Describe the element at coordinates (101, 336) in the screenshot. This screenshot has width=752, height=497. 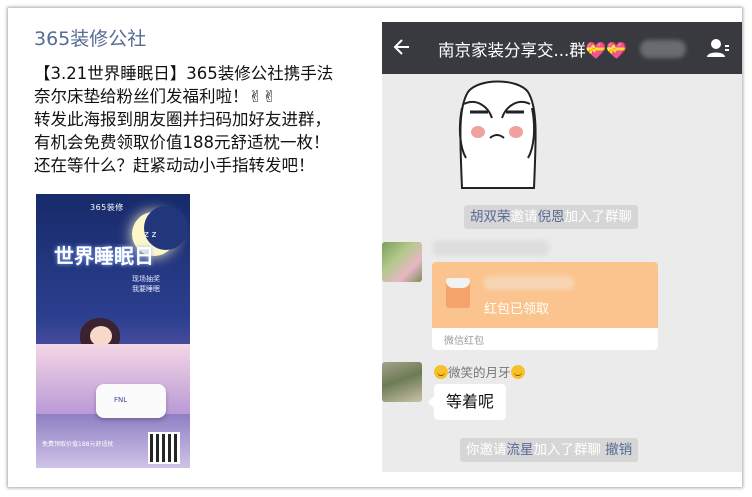
I see `girl-face` at that location.